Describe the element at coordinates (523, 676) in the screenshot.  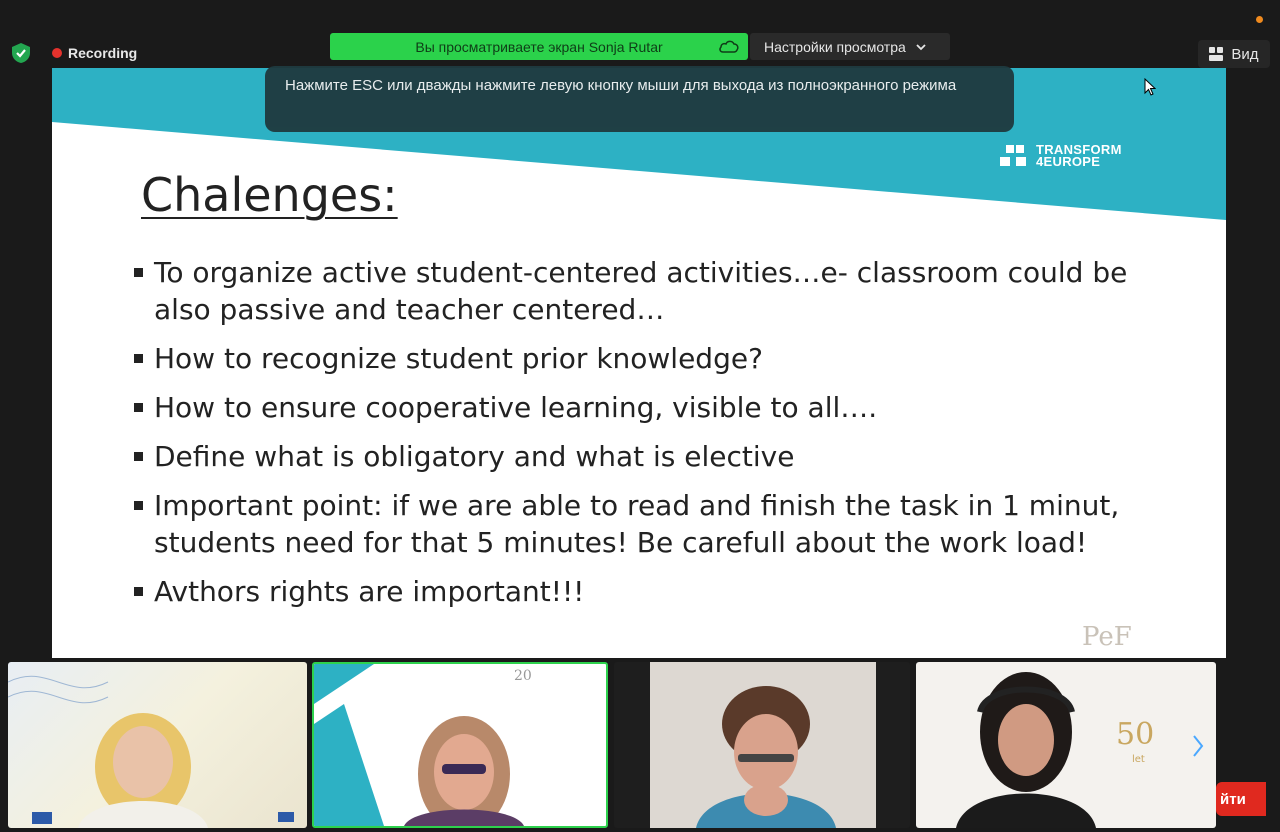
I see `anniversary-badge: 20` at that location.